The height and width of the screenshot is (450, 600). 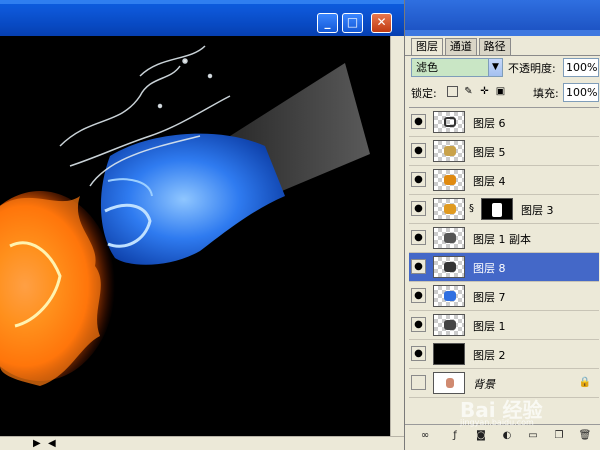 What do you see at coordinates (57, 288) in the screenshot?
I see `fire-fist-shape` at bounding box center [57, 288].